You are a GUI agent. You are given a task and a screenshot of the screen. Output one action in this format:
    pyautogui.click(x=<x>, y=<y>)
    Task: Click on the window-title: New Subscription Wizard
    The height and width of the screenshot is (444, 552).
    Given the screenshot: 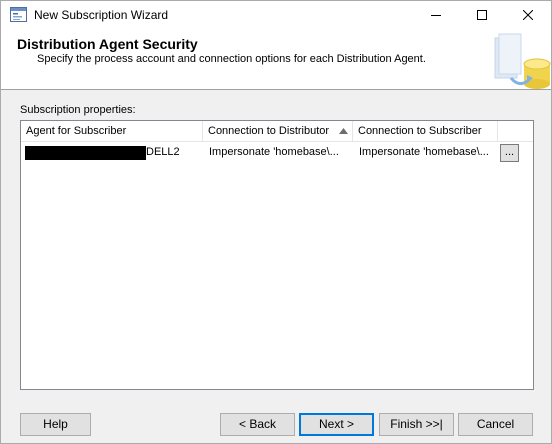 What is the action you would take?
    pyautogui.click(x=101, y=15)
    